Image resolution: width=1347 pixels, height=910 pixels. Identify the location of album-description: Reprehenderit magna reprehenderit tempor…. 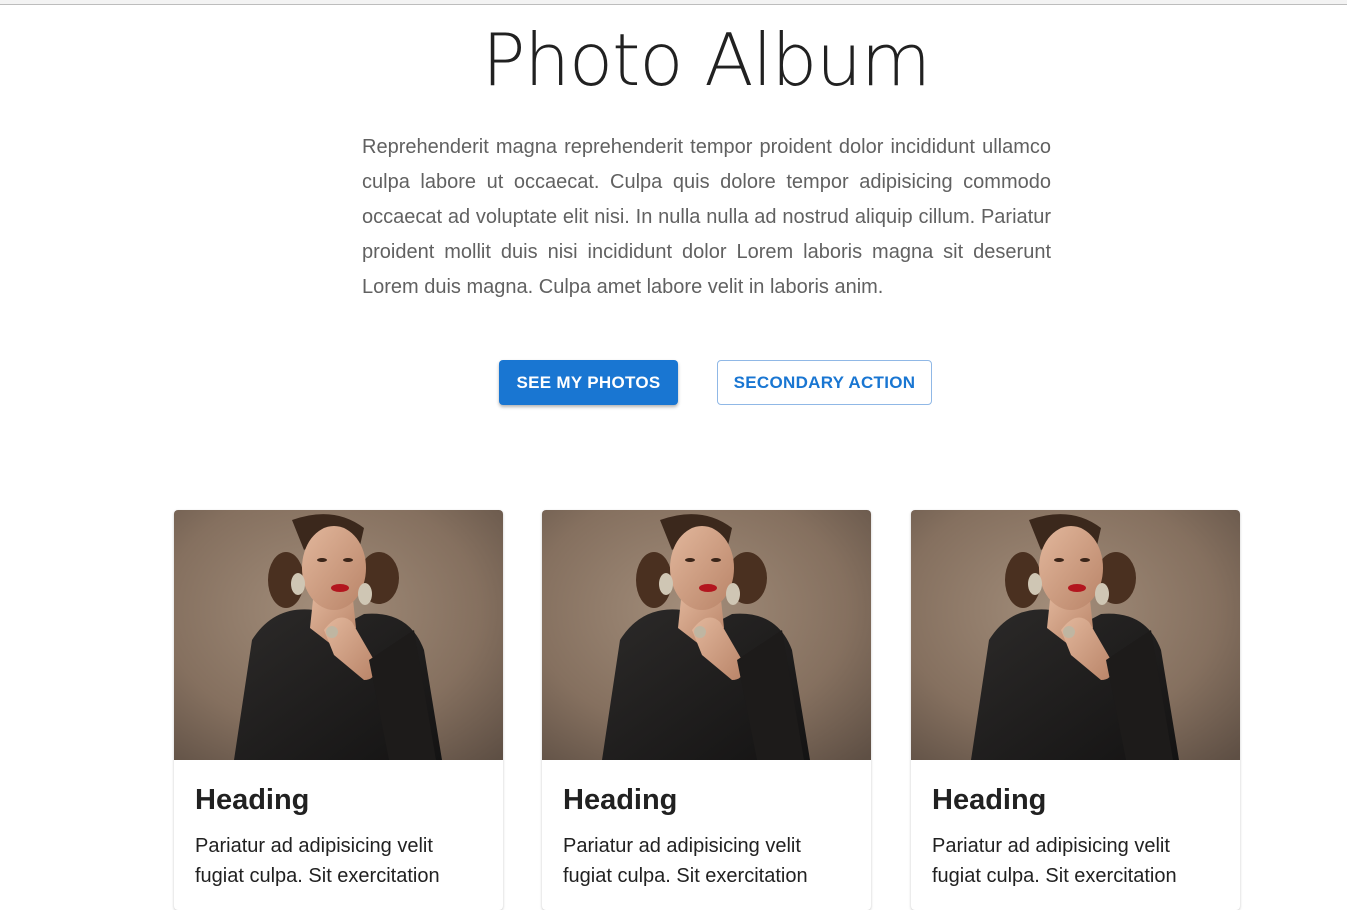
(706, 217).